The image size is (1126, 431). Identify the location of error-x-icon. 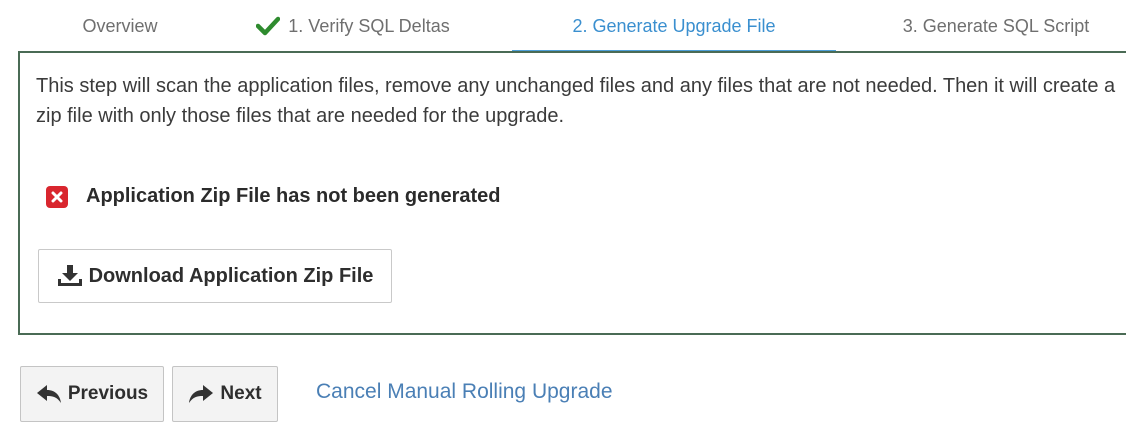
(57, 196).